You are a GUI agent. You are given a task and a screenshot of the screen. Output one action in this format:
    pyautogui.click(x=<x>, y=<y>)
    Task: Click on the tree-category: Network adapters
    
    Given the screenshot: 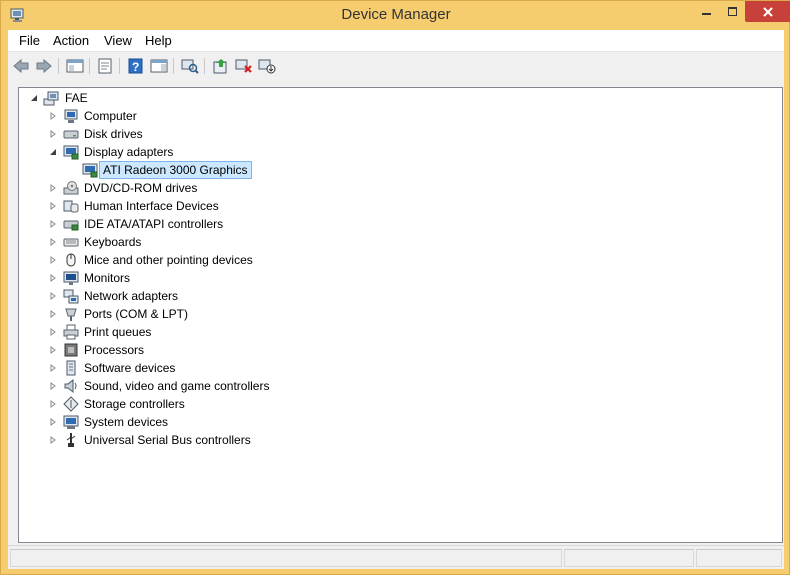 What is the action you would take?
    pyautogui.click(x=399, y=296)
    